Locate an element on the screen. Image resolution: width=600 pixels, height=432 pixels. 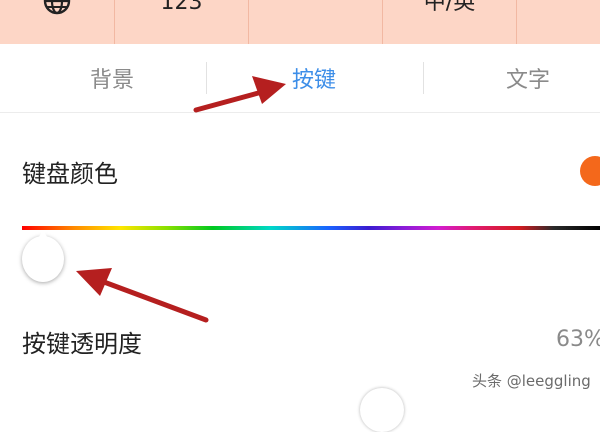
key-transparency-value: 63% is located at coordinates (578, 339).